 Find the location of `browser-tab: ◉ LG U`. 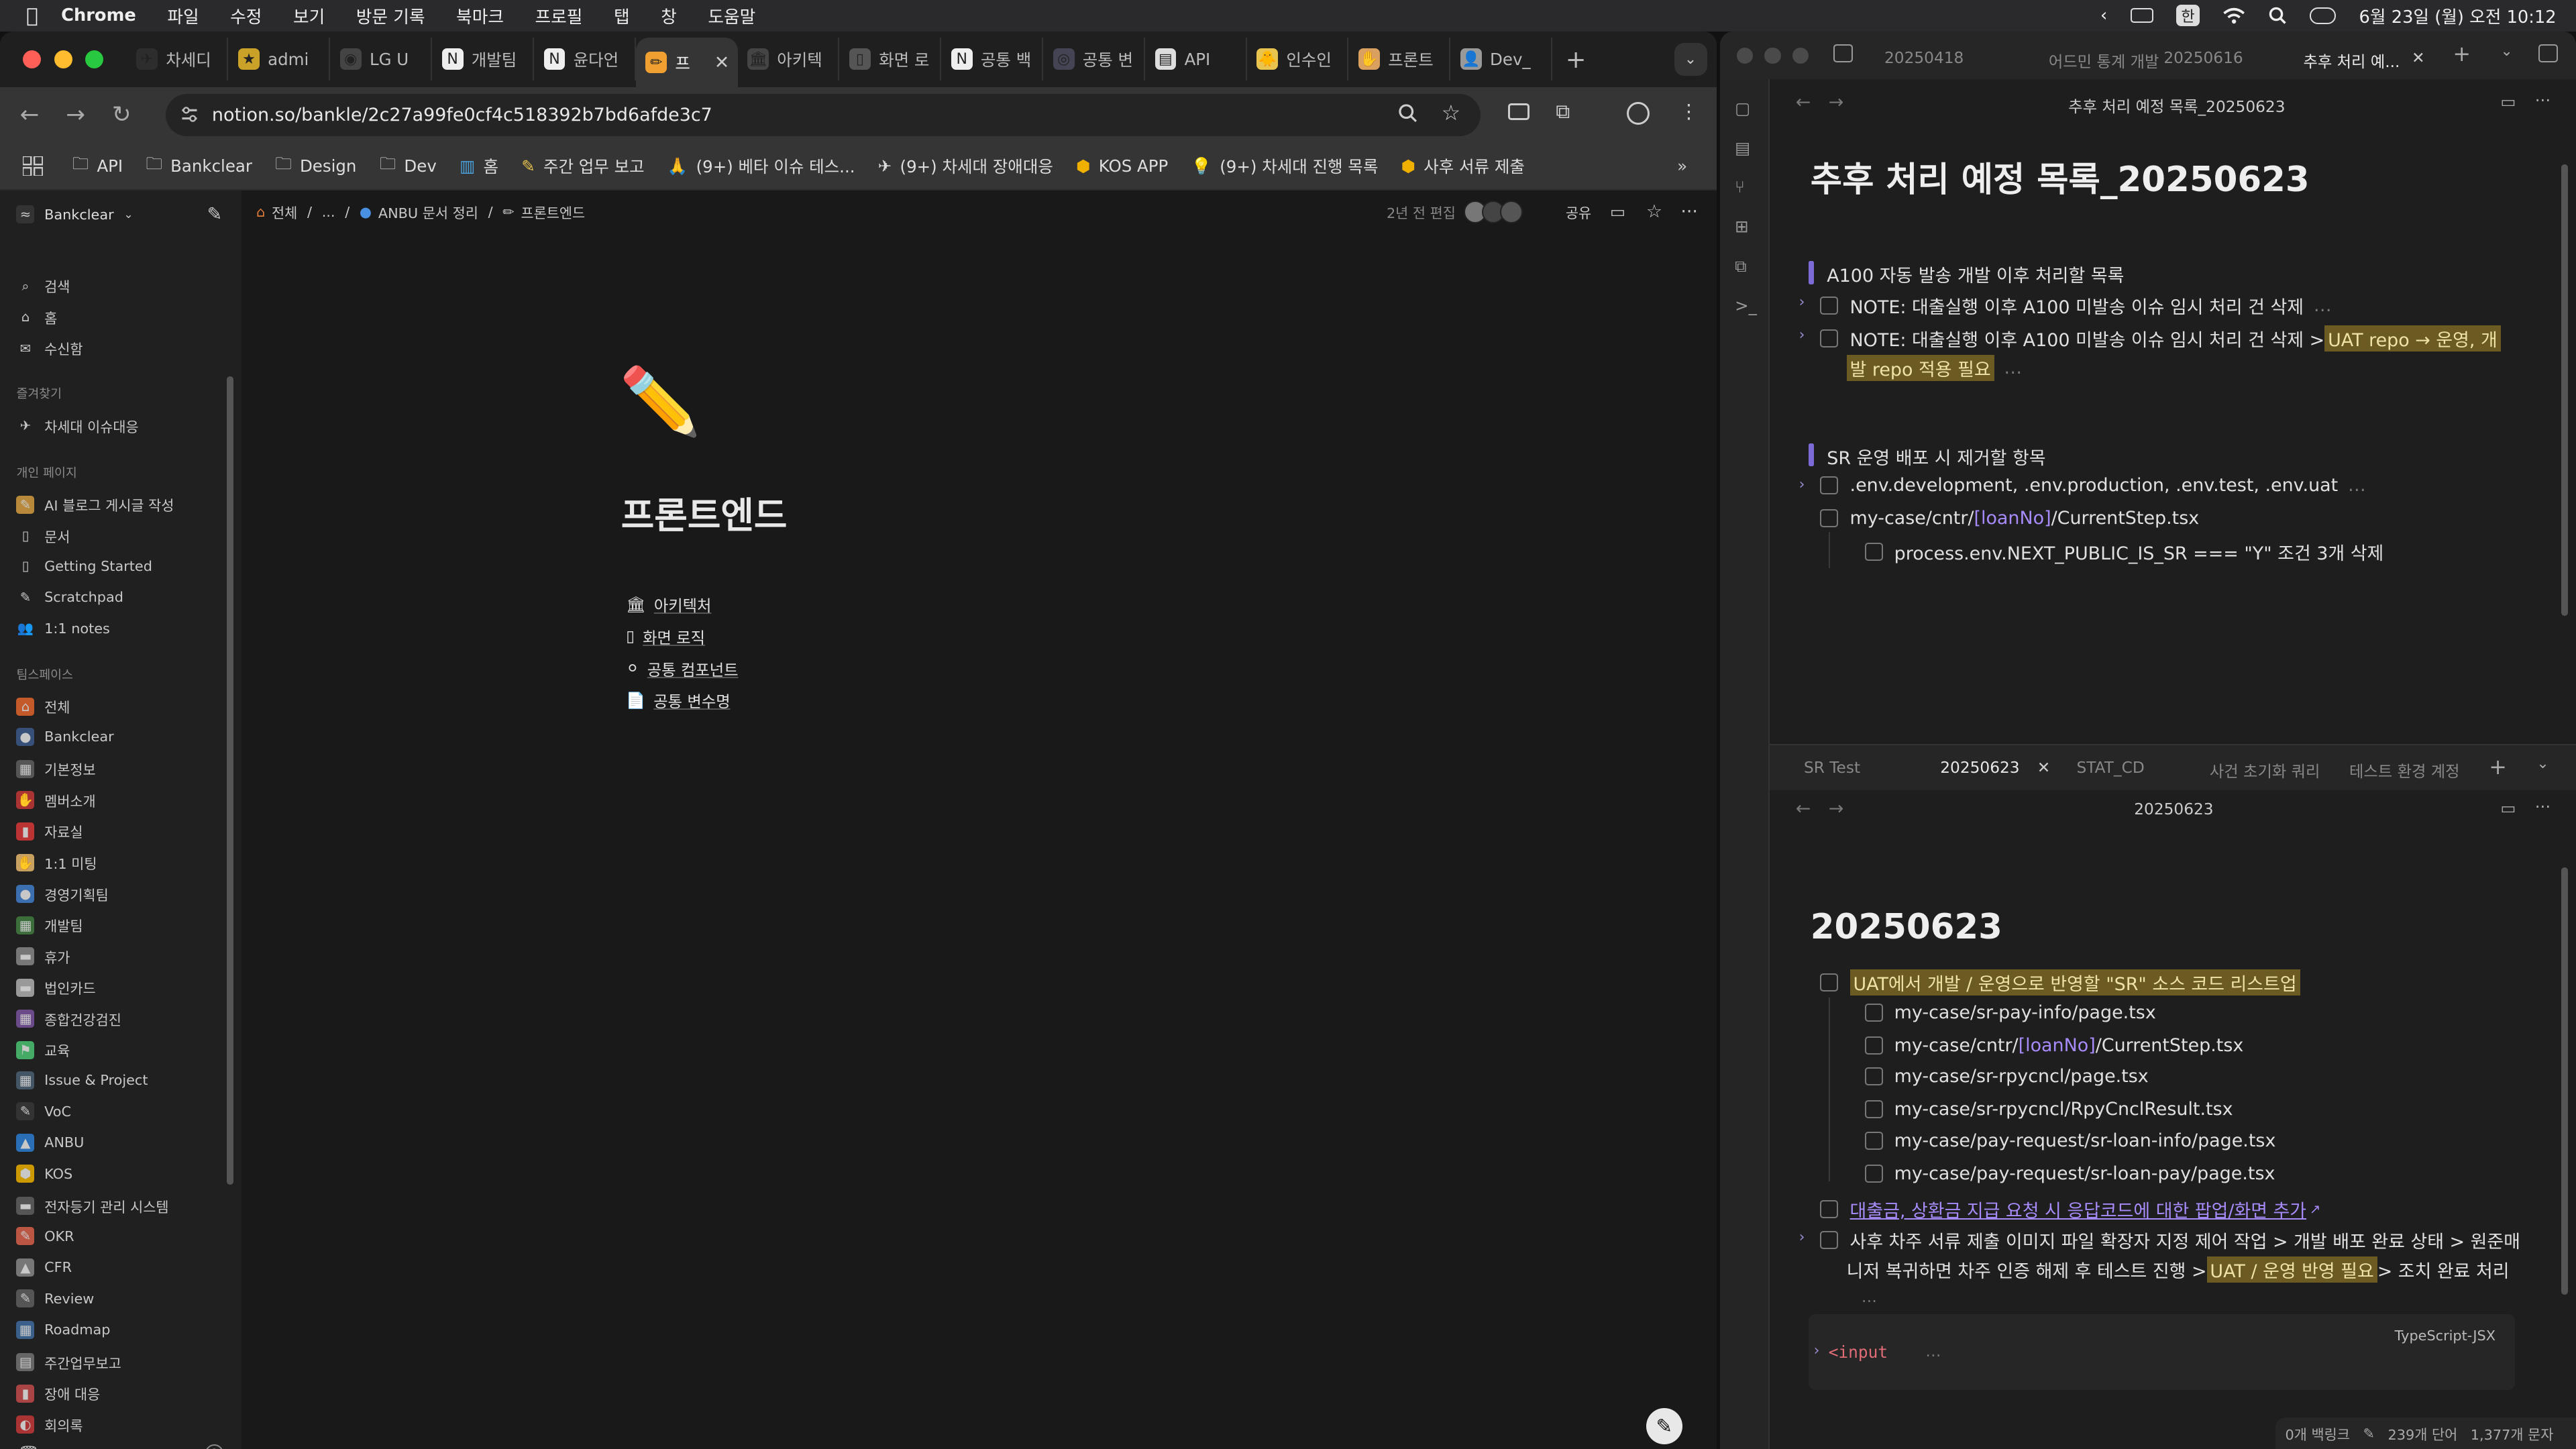

browser-tab: ◉ LG U is located at coordinates (381, 59).